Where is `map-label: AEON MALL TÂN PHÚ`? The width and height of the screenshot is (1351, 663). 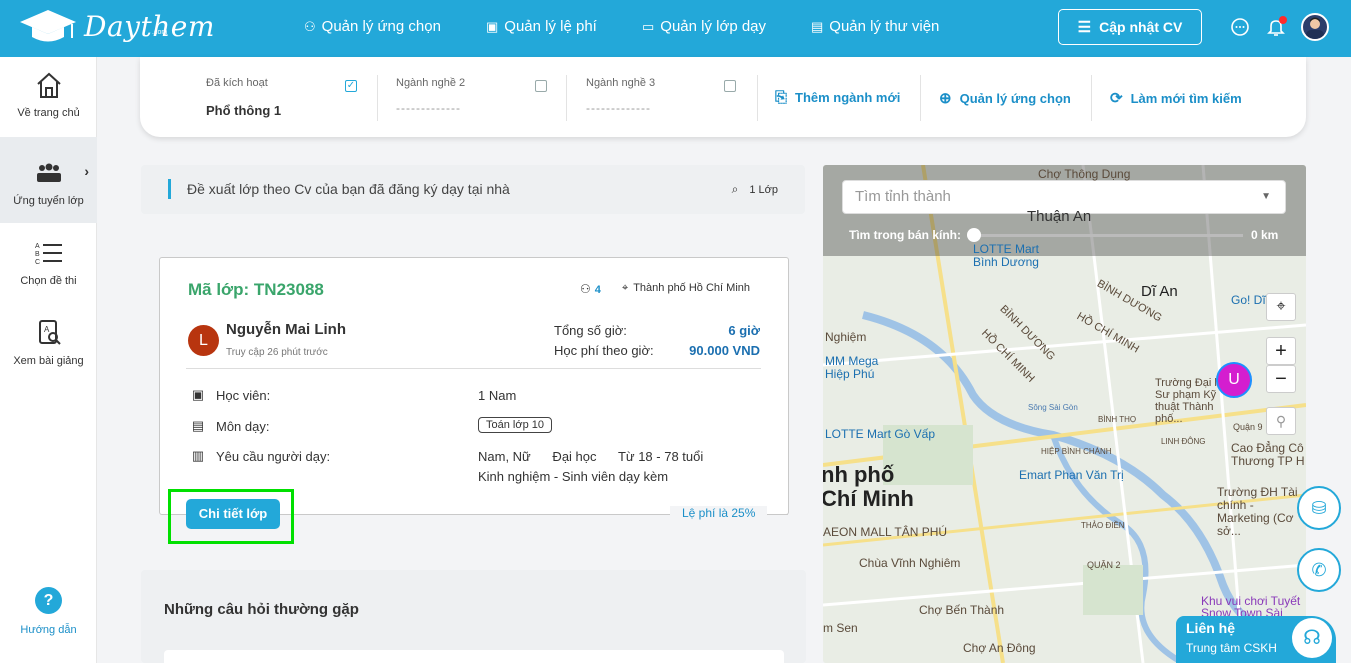
map-label: AEON MALL TÂN PHÚ is located at coordinates (885, 532).